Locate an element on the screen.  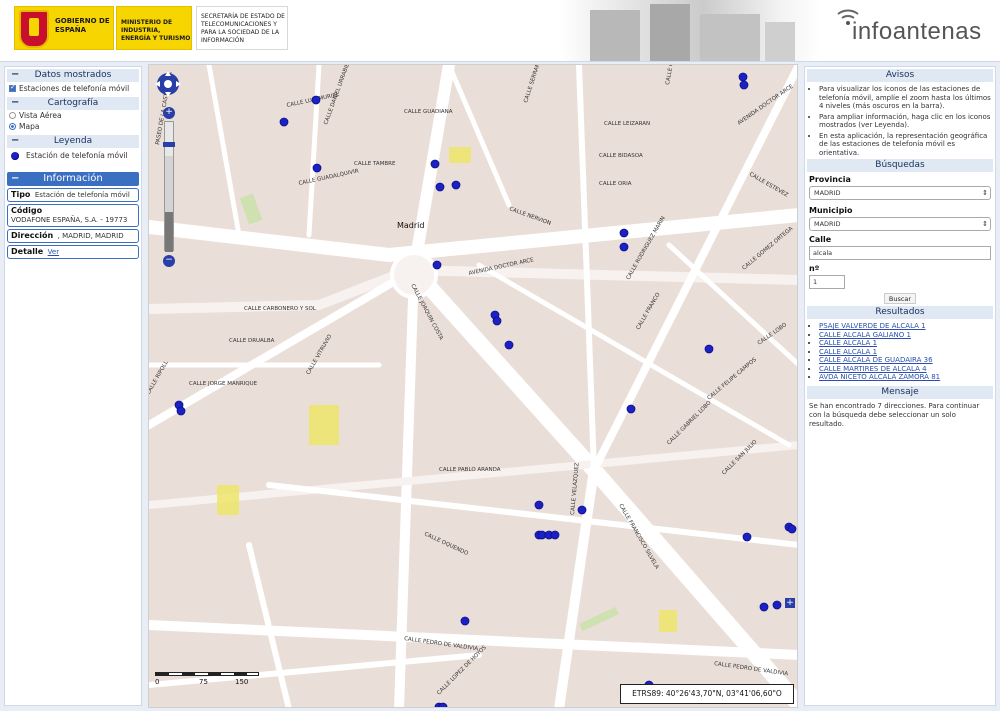
cartografia-section-header: − Cartografía is located at coordinates (73, 103).